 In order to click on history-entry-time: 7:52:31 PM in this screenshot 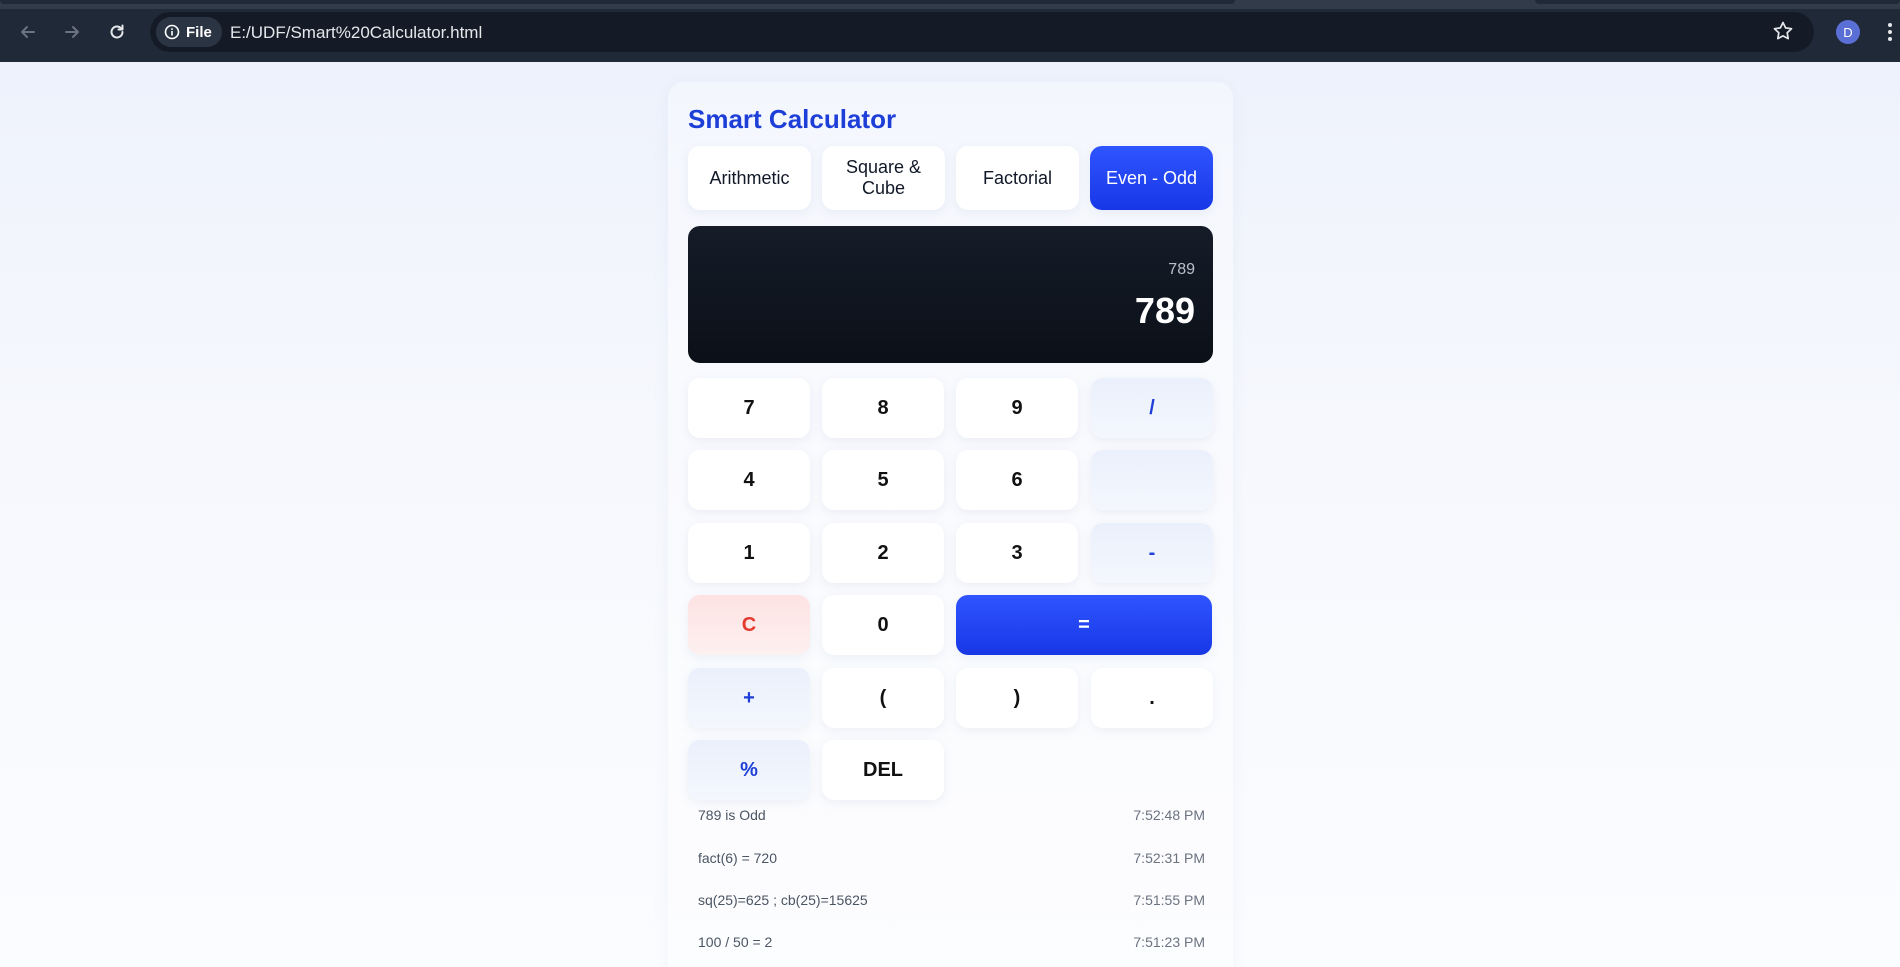, I will do `click(1169, 858)`.